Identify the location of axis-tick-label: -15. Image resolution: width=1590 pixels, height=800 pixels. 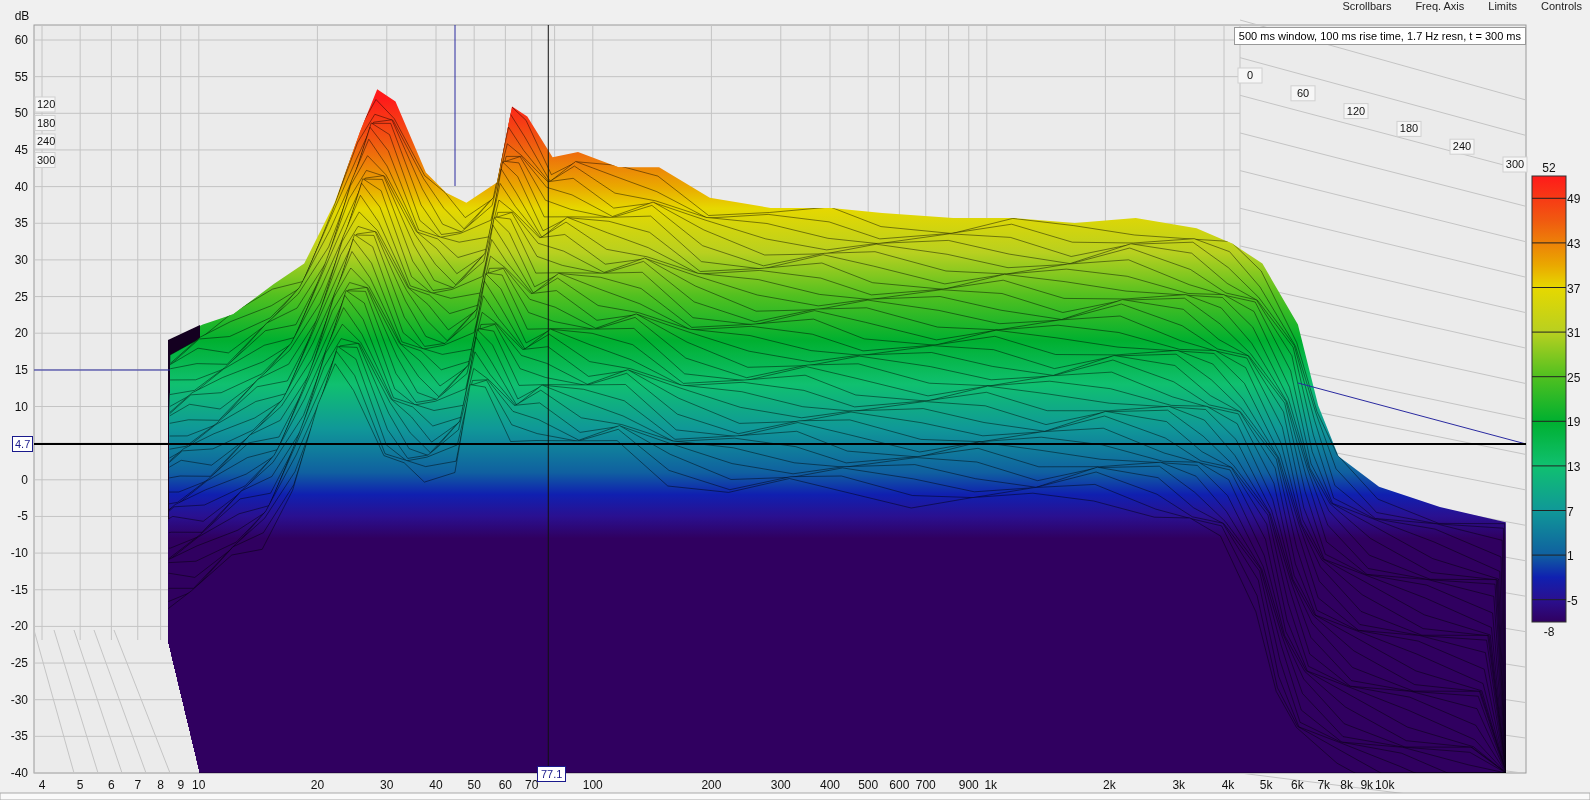
(19, 589).